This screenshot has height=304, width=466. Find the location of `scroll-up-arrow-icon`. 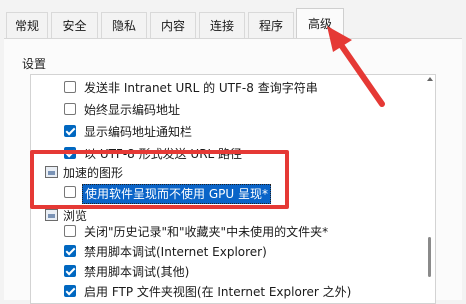

scroll-up-arrow-icon is located at coordinates (430, 79).